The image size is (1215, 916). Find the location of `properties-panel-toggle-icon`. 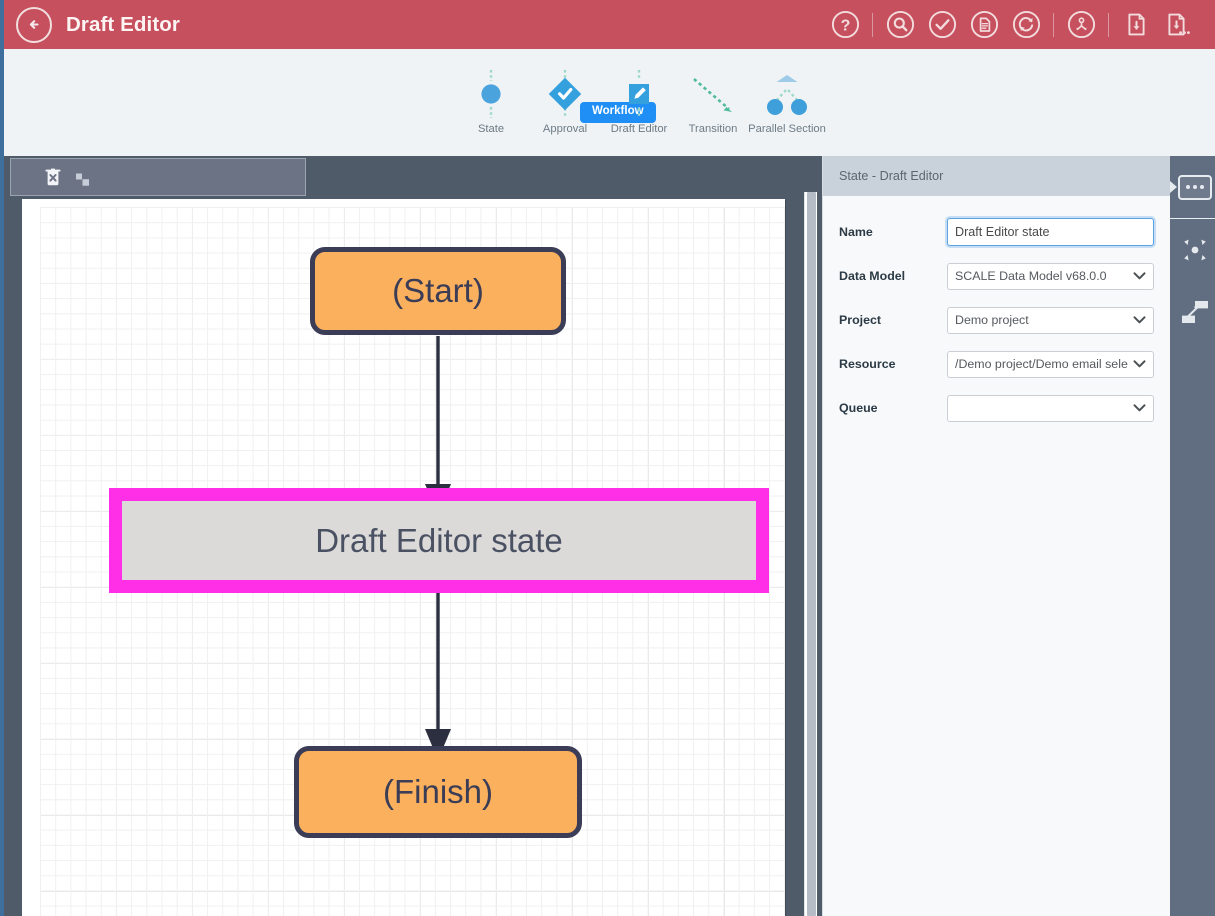

properties-panel-toggle-icon is located at coordinates (1194, 187).